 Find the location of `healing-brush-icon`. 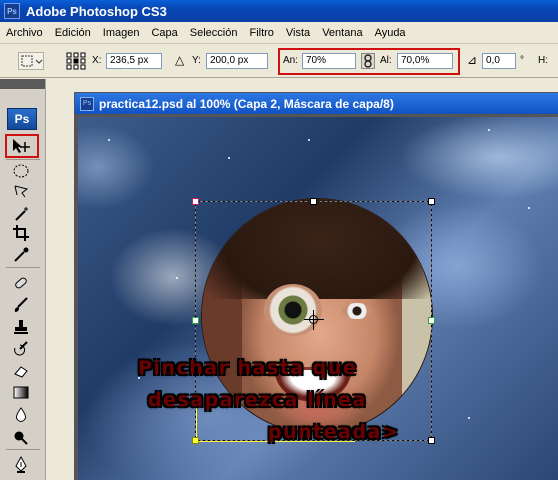

healing-brush-icon is located at coordinates (21, 283).